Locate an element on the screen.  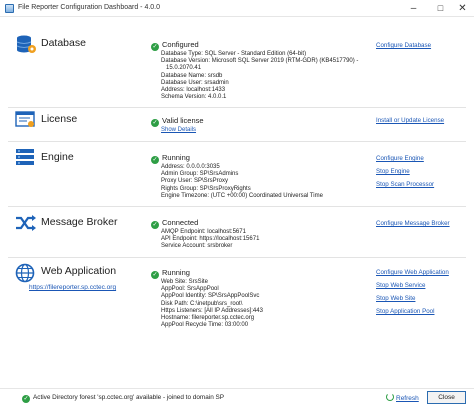
stop-web-site-link: Stop Web Site is located at coordinates (412, 298).